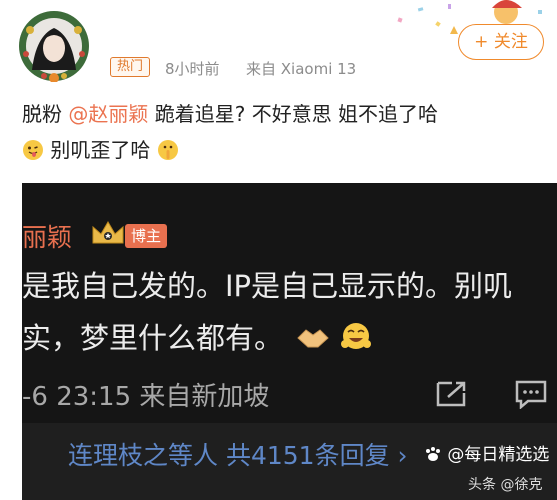 The height and width of the screenshot is (500, 557). Describe the element at coordinates (451, 394) in the screenshot. I see `share-icon` at that location.